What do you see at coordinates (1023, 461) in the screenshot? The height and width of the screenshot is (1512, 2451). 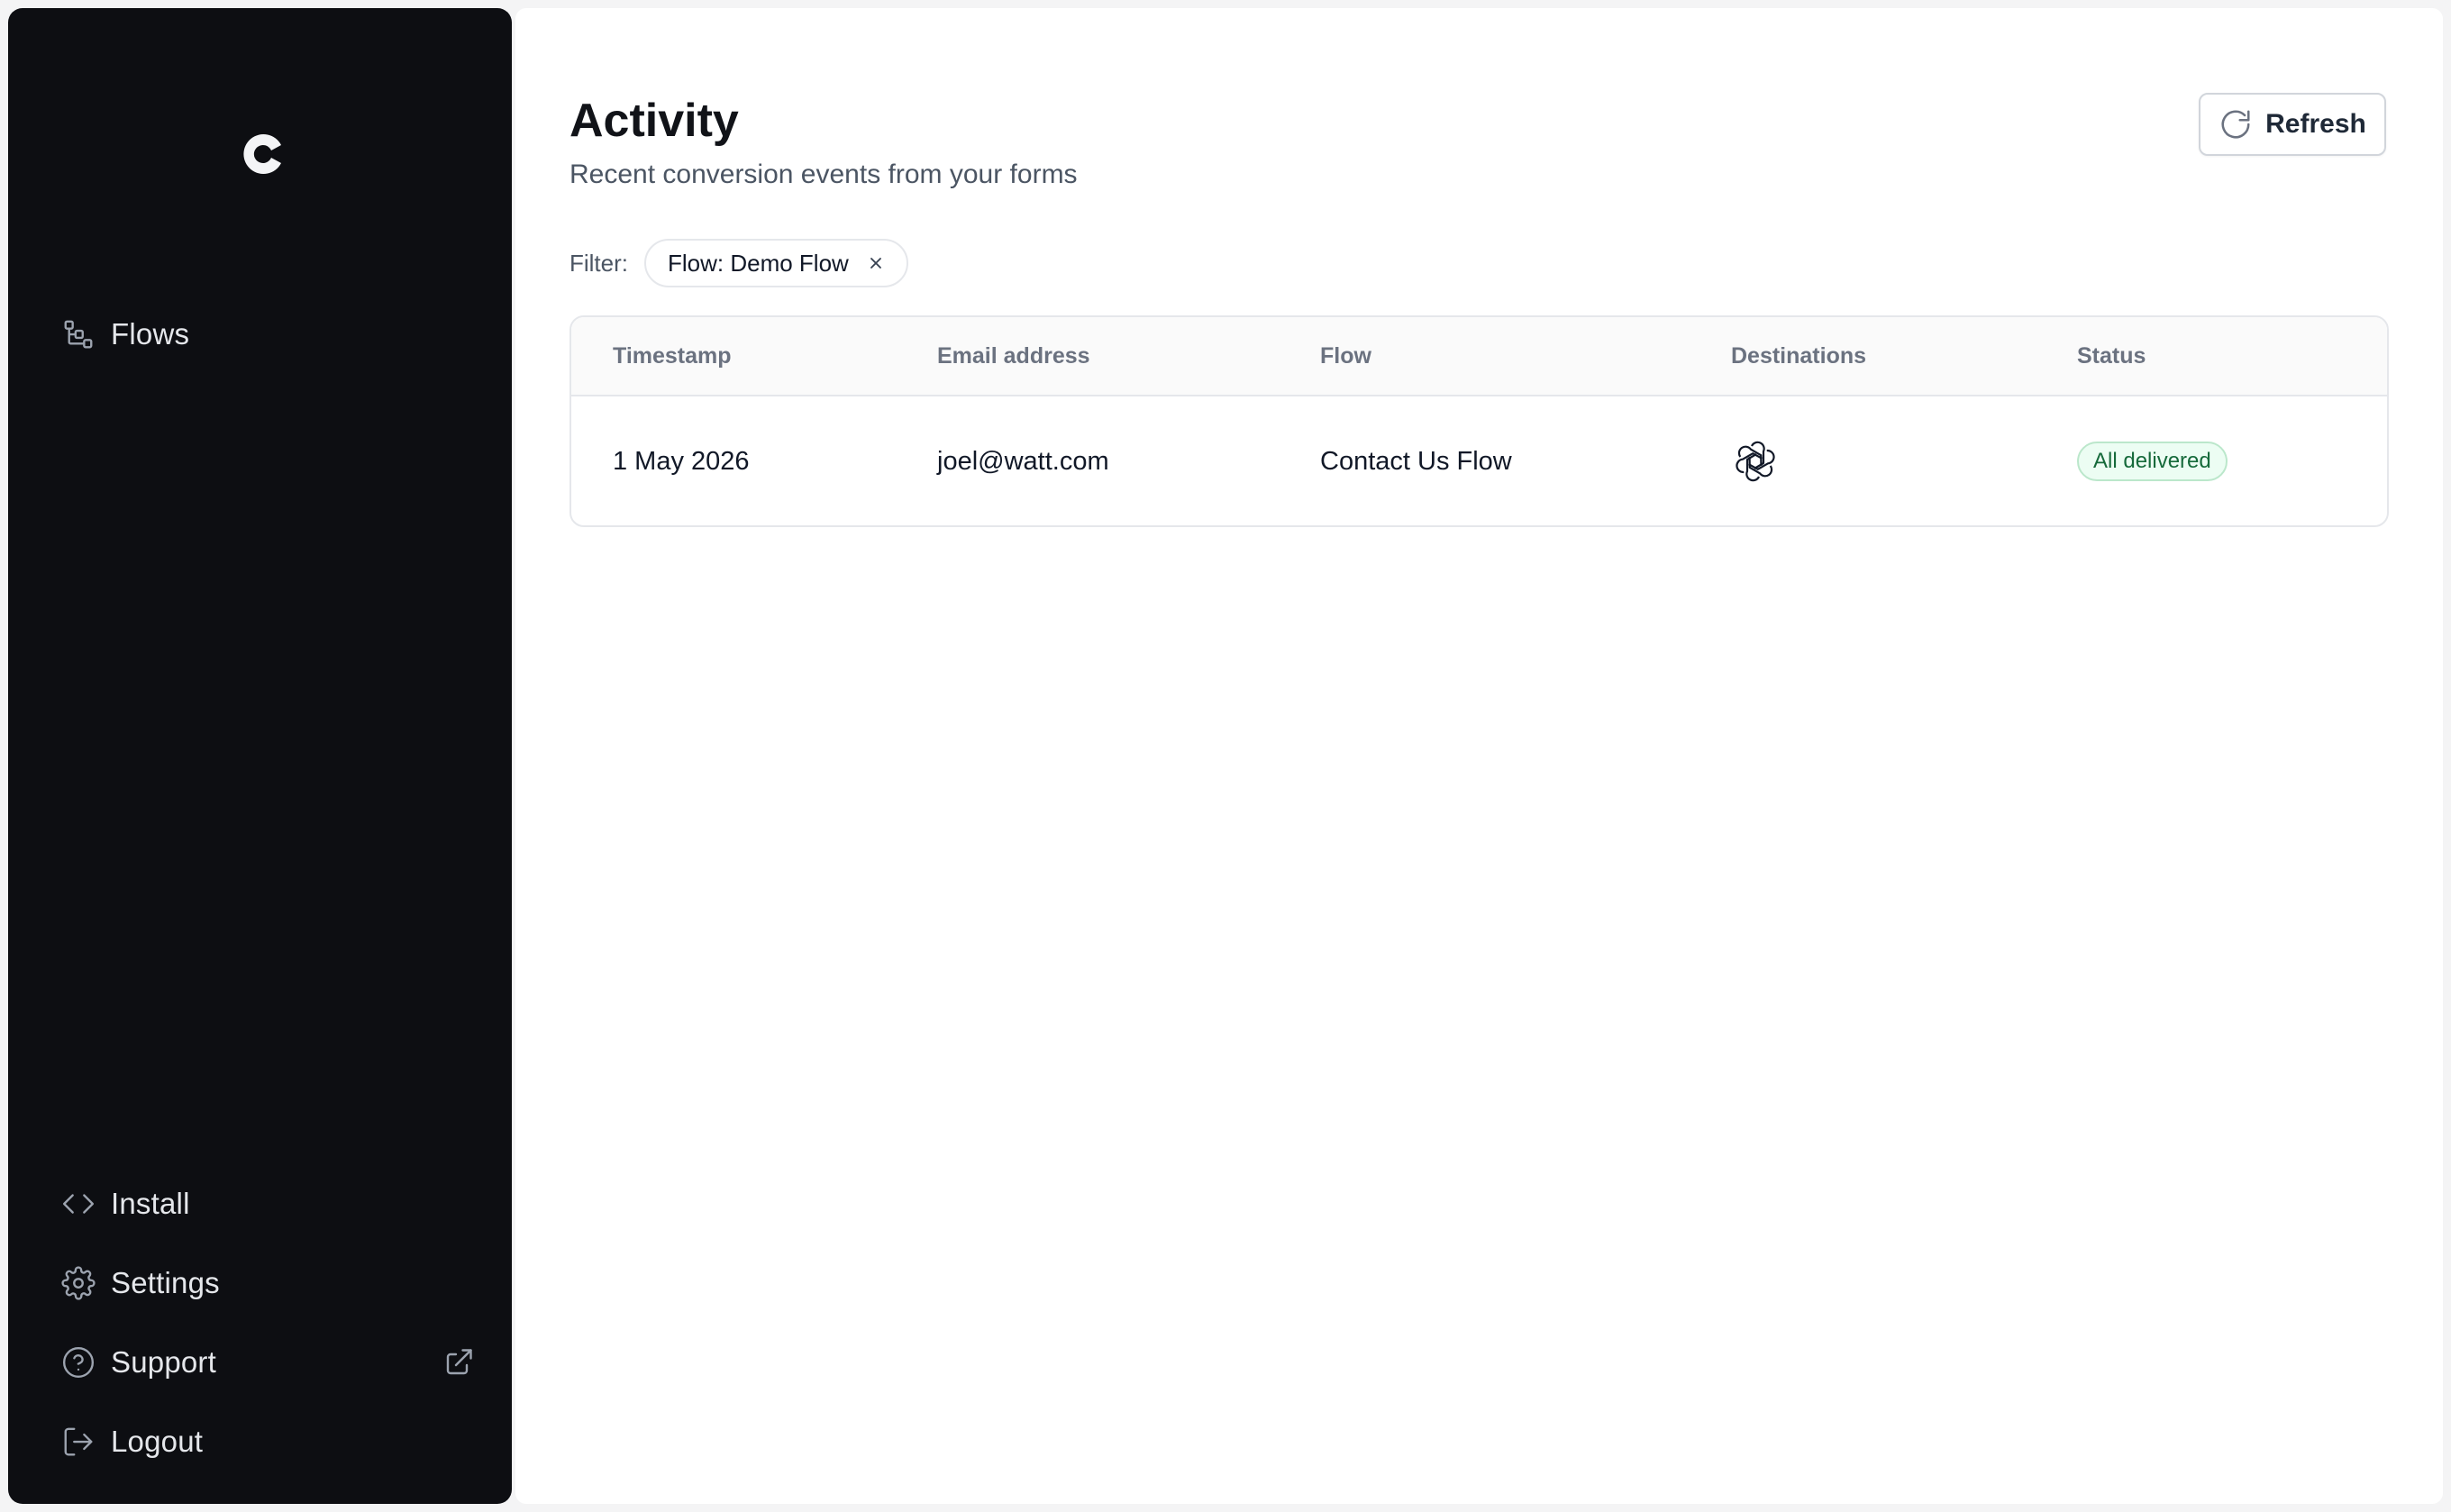 I see `cell-email: joel@watt.com` at bounding box center [1023, 461].